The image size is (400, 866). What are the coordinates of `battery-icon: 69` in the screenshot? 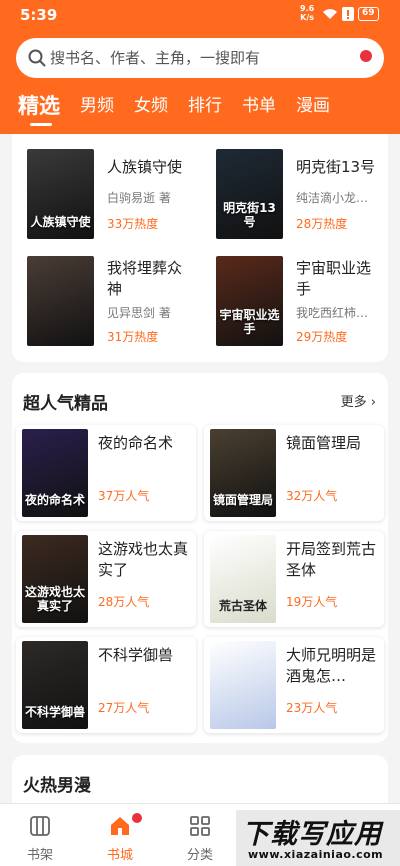 It's located at (368, 14).